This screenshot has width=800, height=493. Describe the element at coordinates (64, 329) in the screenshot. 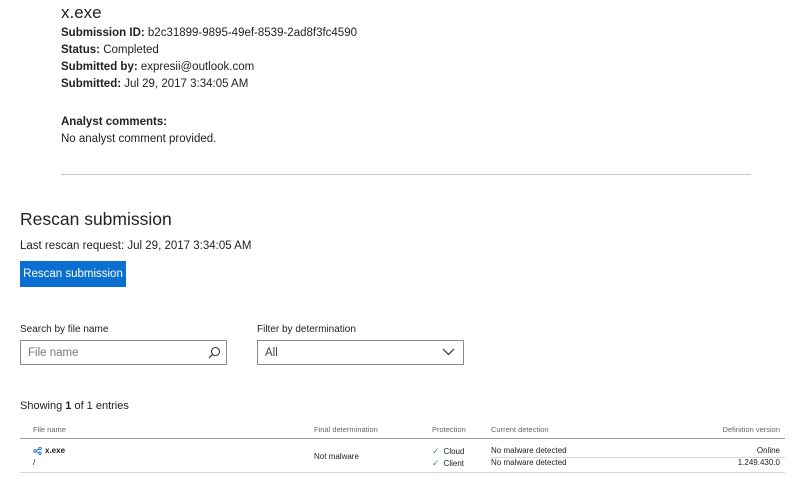

I see `search-by-file-name-label: Search by file name` at that location.